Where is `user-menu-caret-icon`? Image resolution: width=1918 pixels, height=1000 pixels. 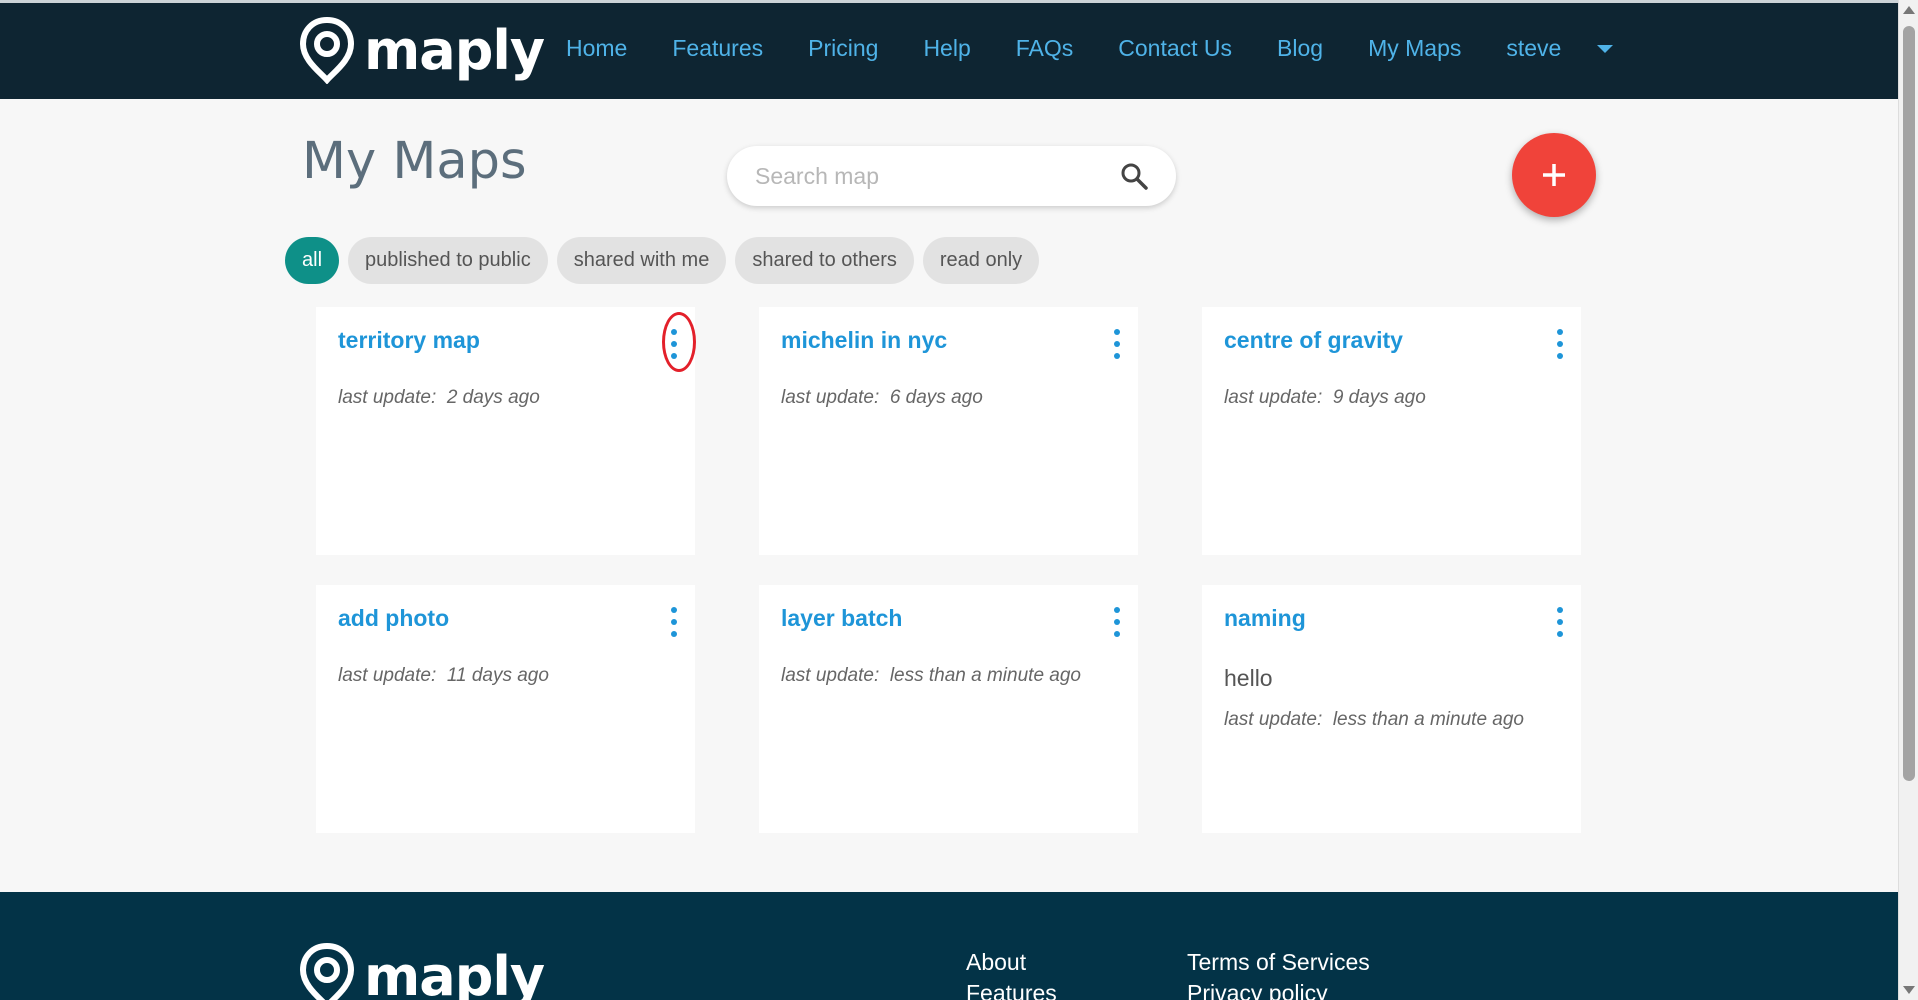
user-menu-caret-icon is located at coordinates (1605, 48).